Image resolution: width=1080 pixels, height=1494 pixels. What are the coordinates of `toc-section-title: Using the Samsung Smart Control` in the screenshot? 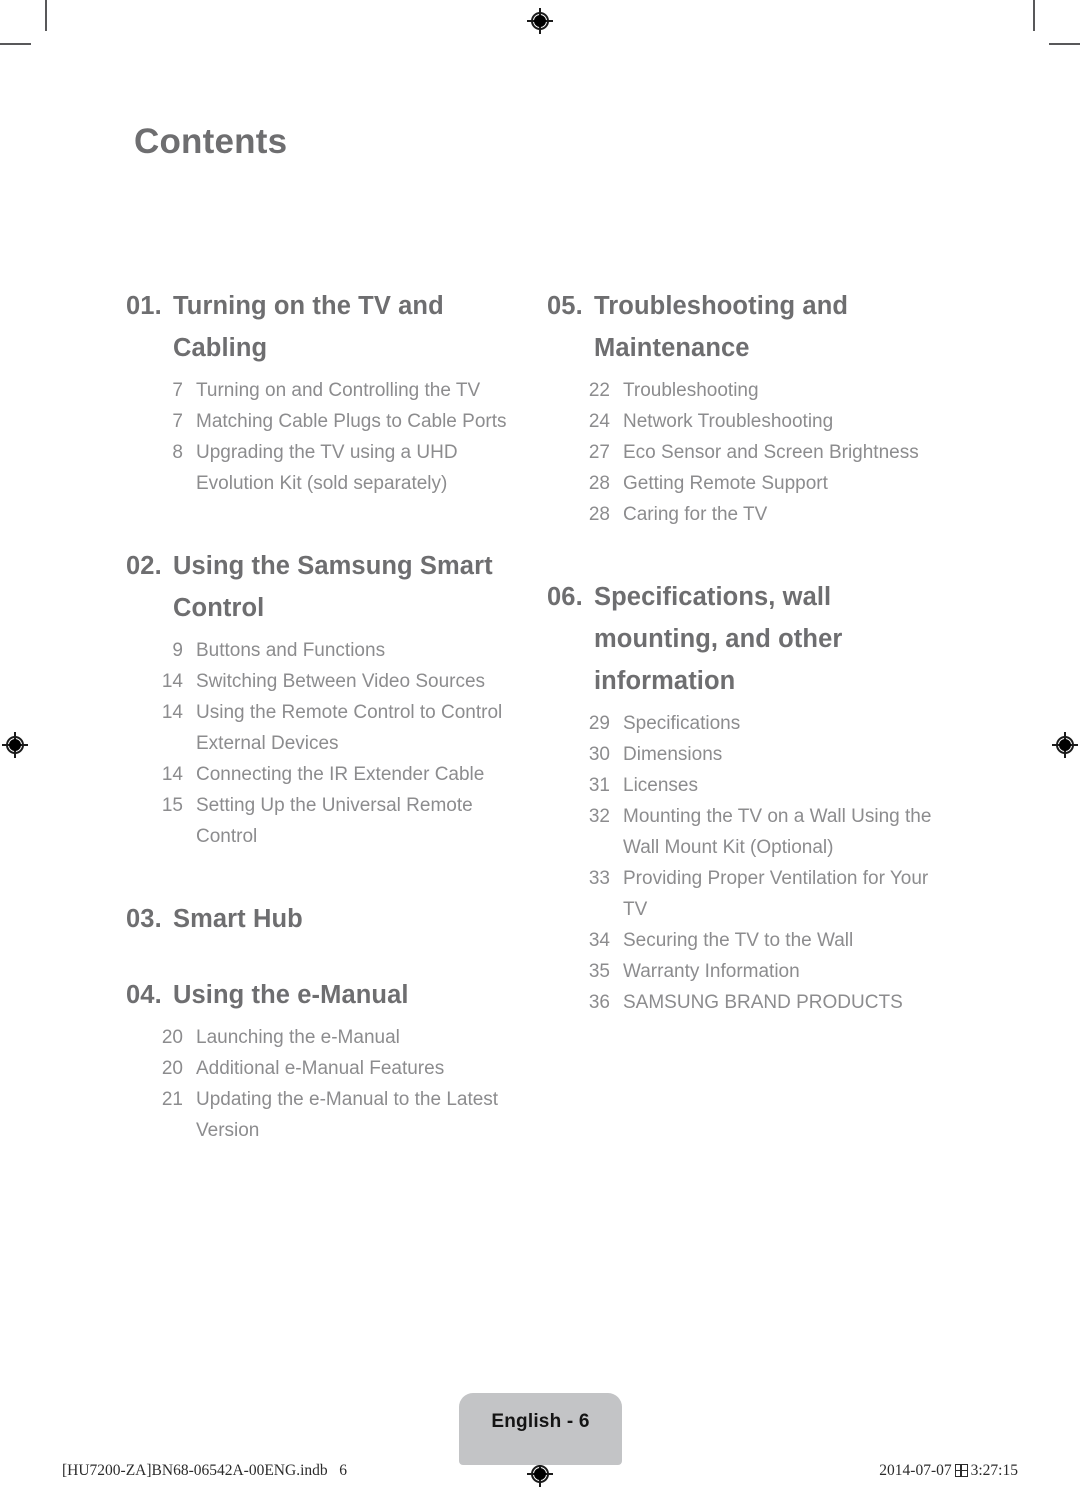 It's located at (333, 587).